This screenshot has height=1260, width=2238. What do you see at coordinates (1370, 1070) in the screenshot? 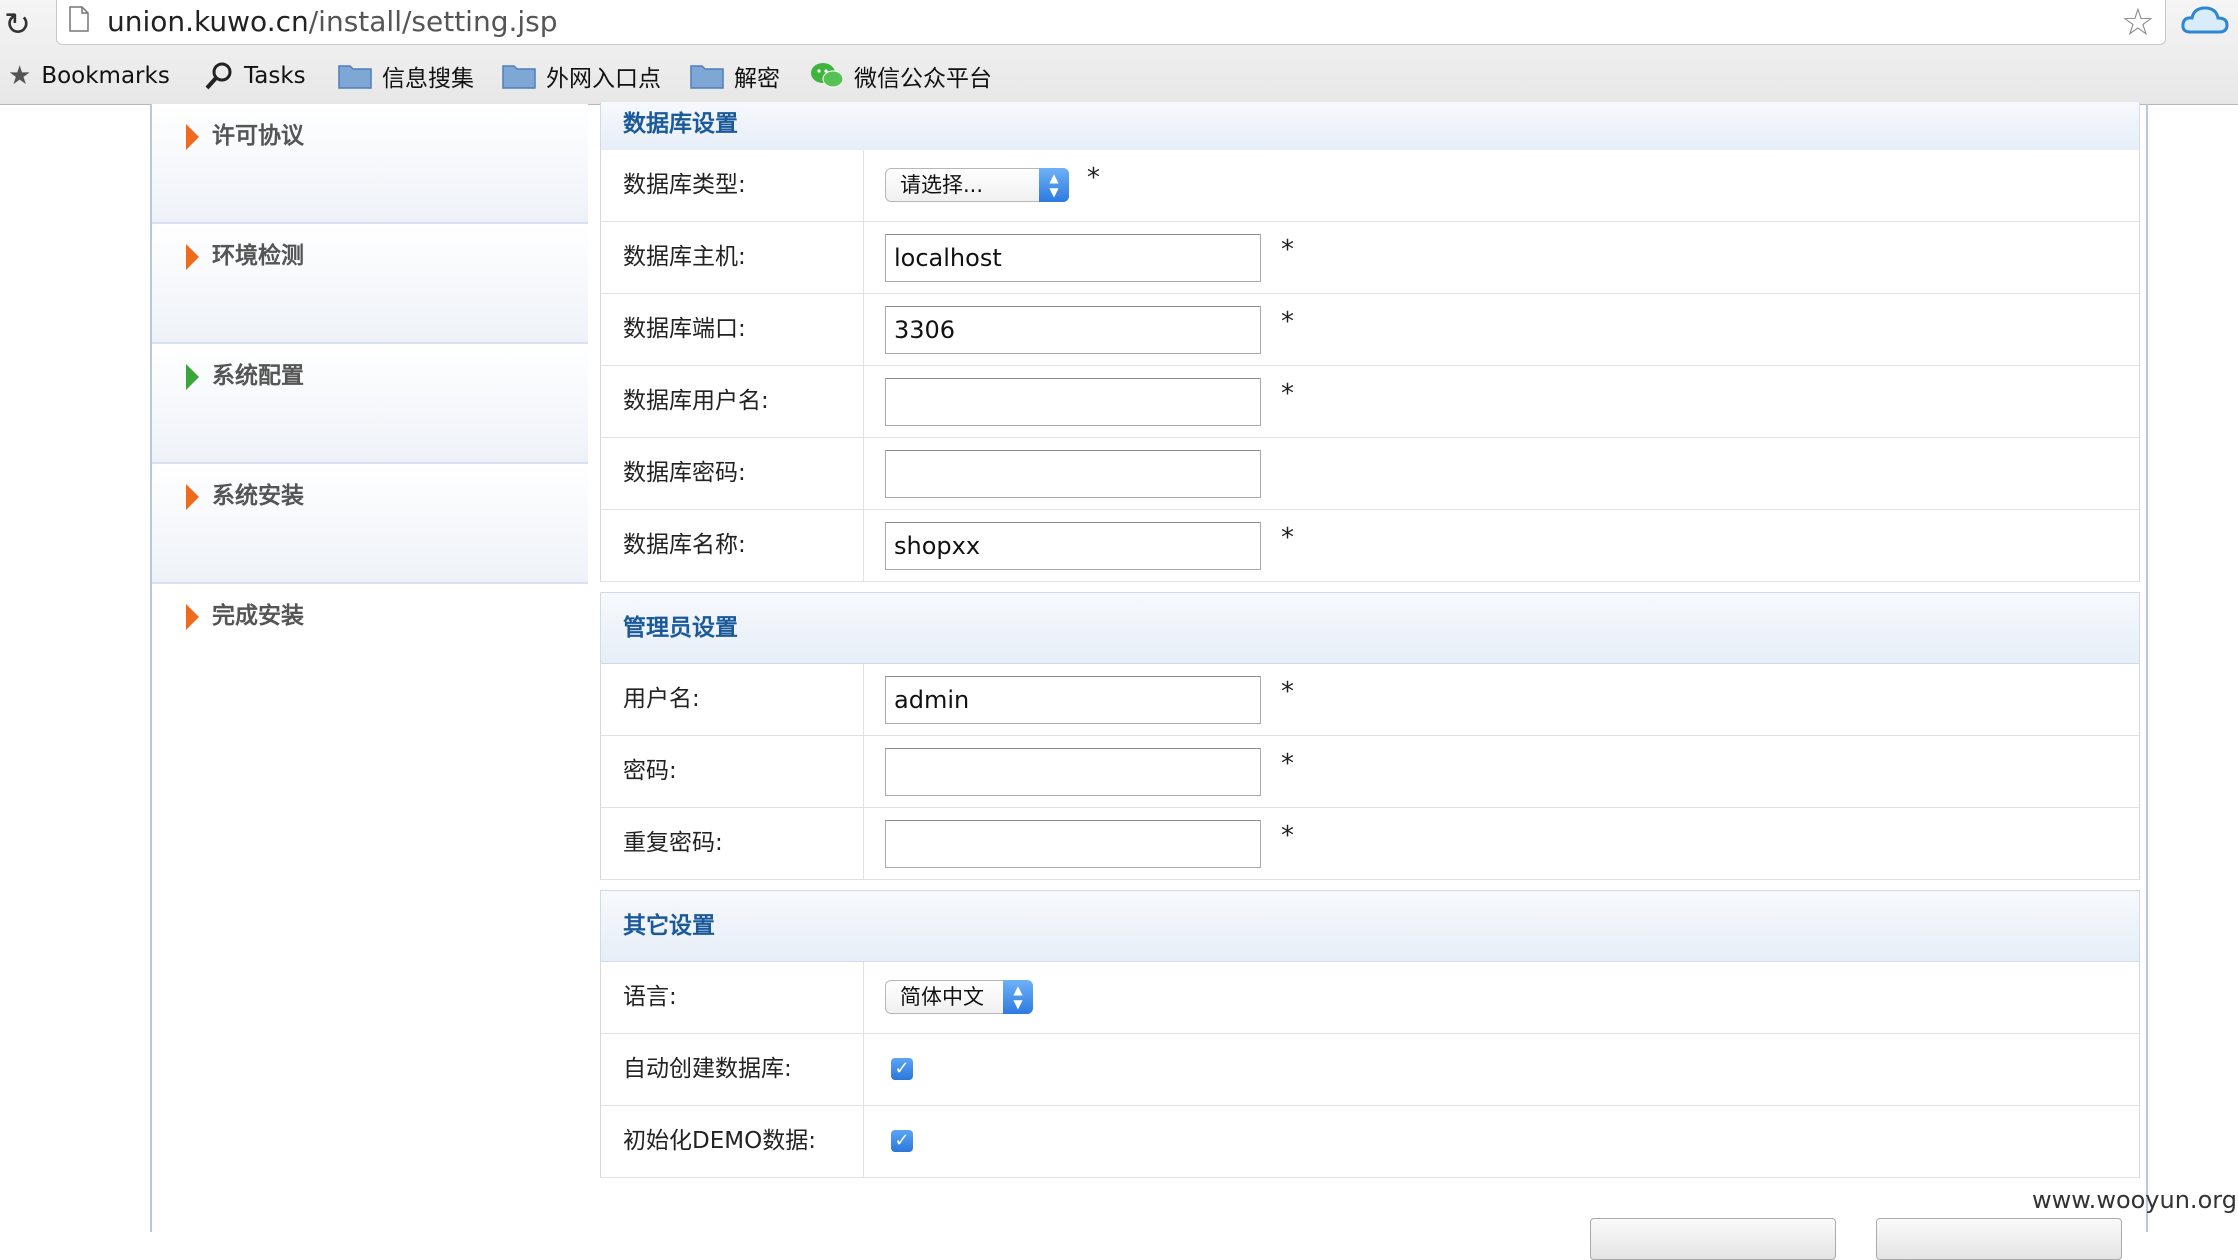
I see `auto-create-db-row: 自动创建数据库: ✓` at bounding box center [1370, 1070].